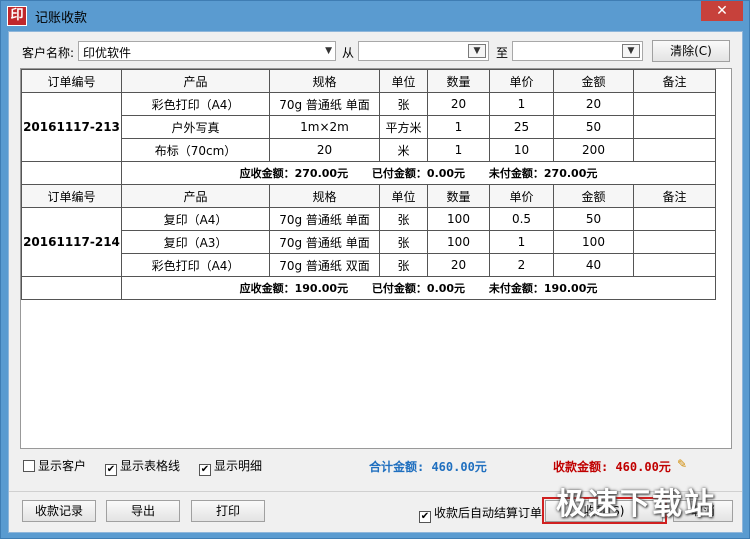 Image resolution: width=750 pixels, height=539 pixels. Describe the element at coordinates (691, 51) in the screenshot. I see `clear-button: 清除(C)` at that location.